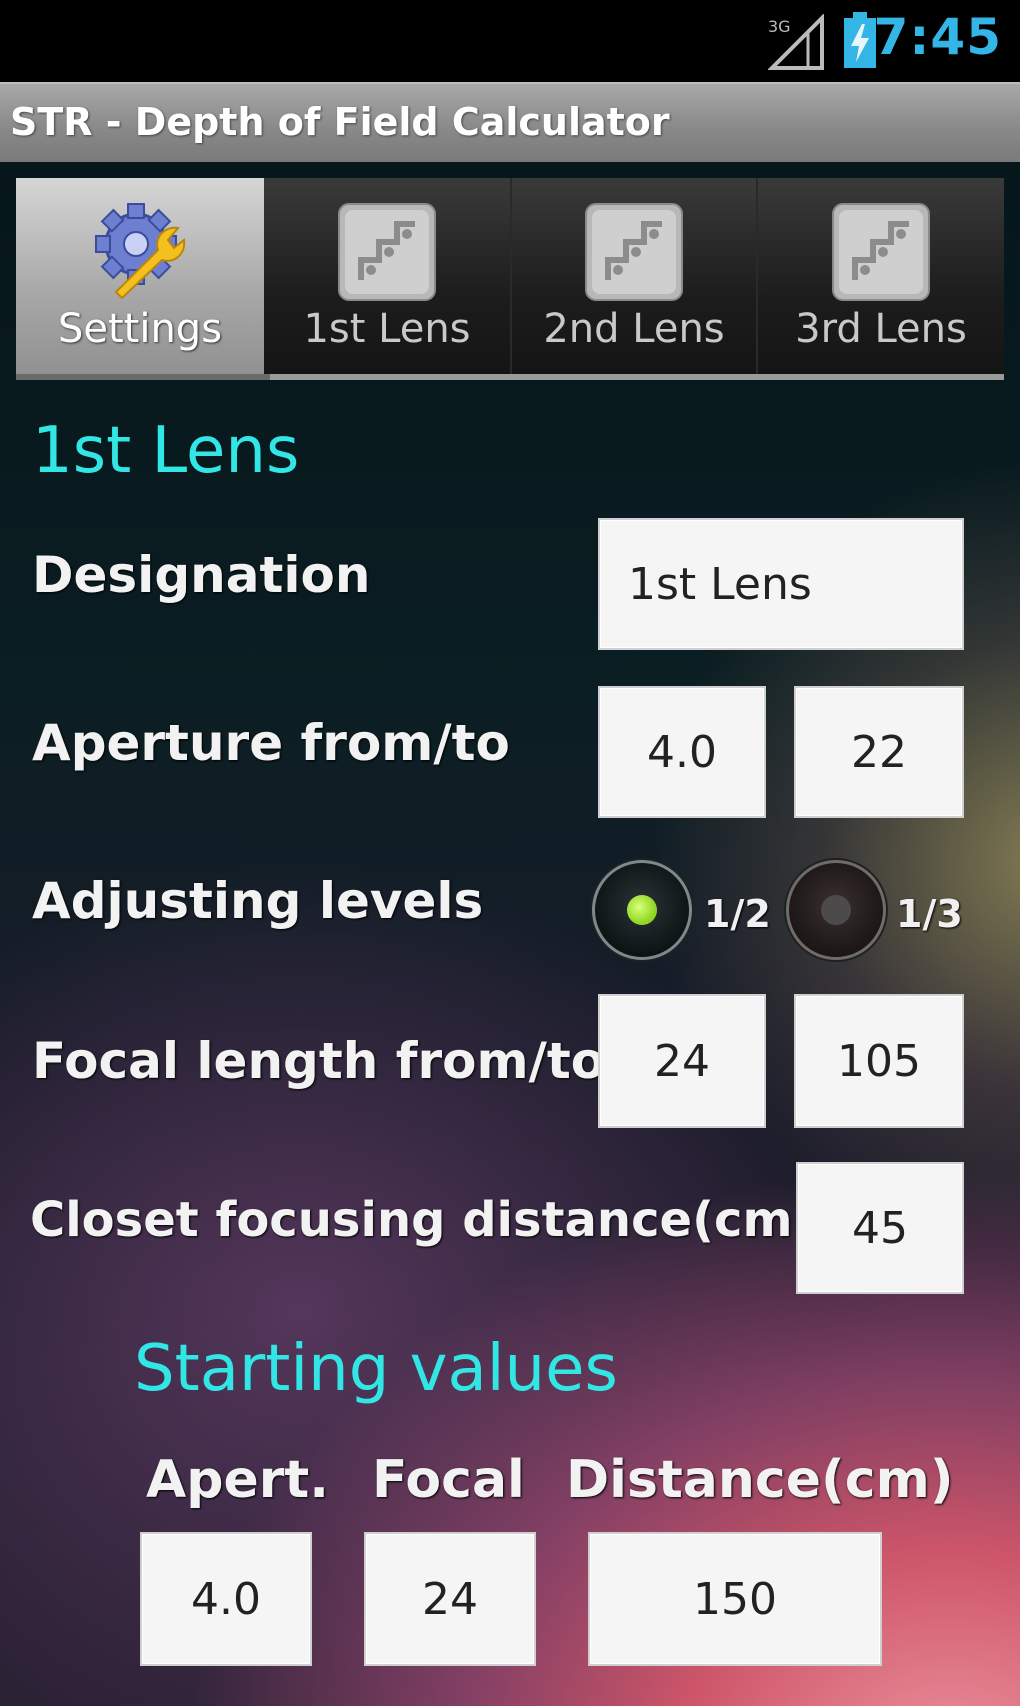  I want to click on clock: 7:45, so click(937, 37).